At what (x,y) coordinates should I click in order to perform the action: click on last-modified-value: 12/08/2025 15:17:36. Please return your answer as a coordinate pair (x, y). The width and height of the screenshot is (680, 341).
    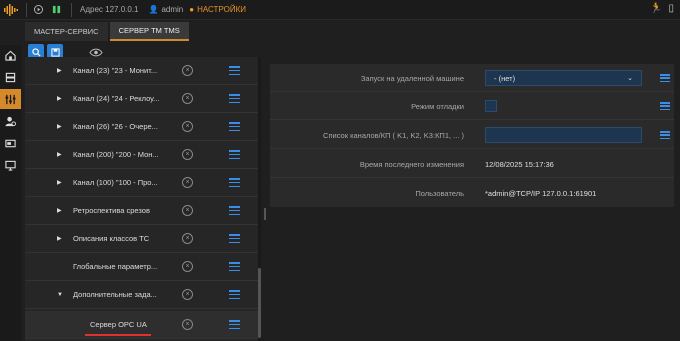
    Looking at the image, I should click on (519, 164).